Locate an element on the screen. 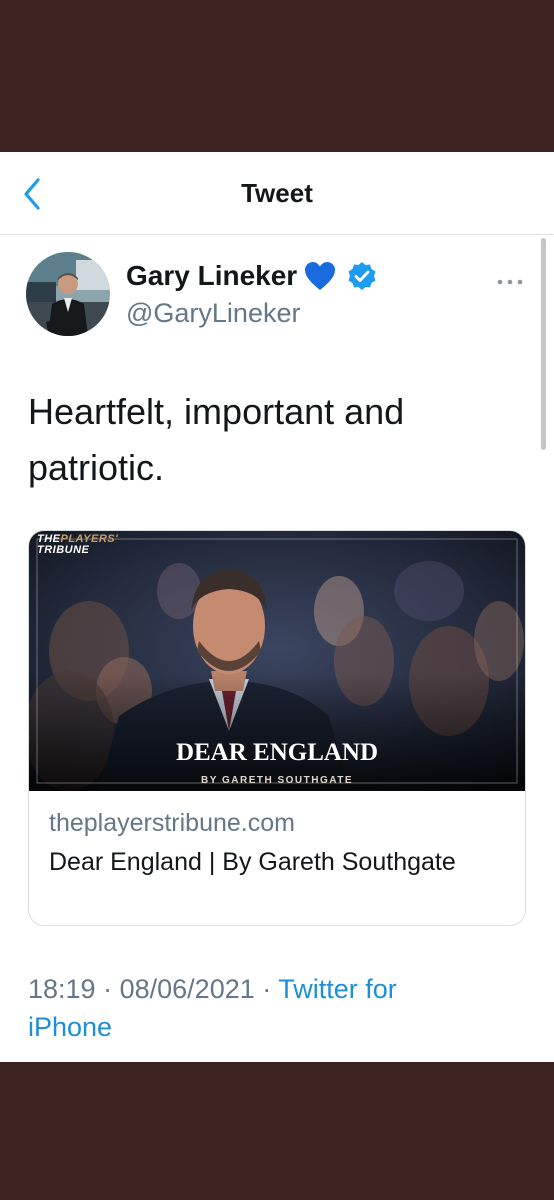 Image resolution: width=554 pixels, height=1200 pixels. tweet-text: Heartfelt, important and patriotic. is located at coordinates (216, 439).